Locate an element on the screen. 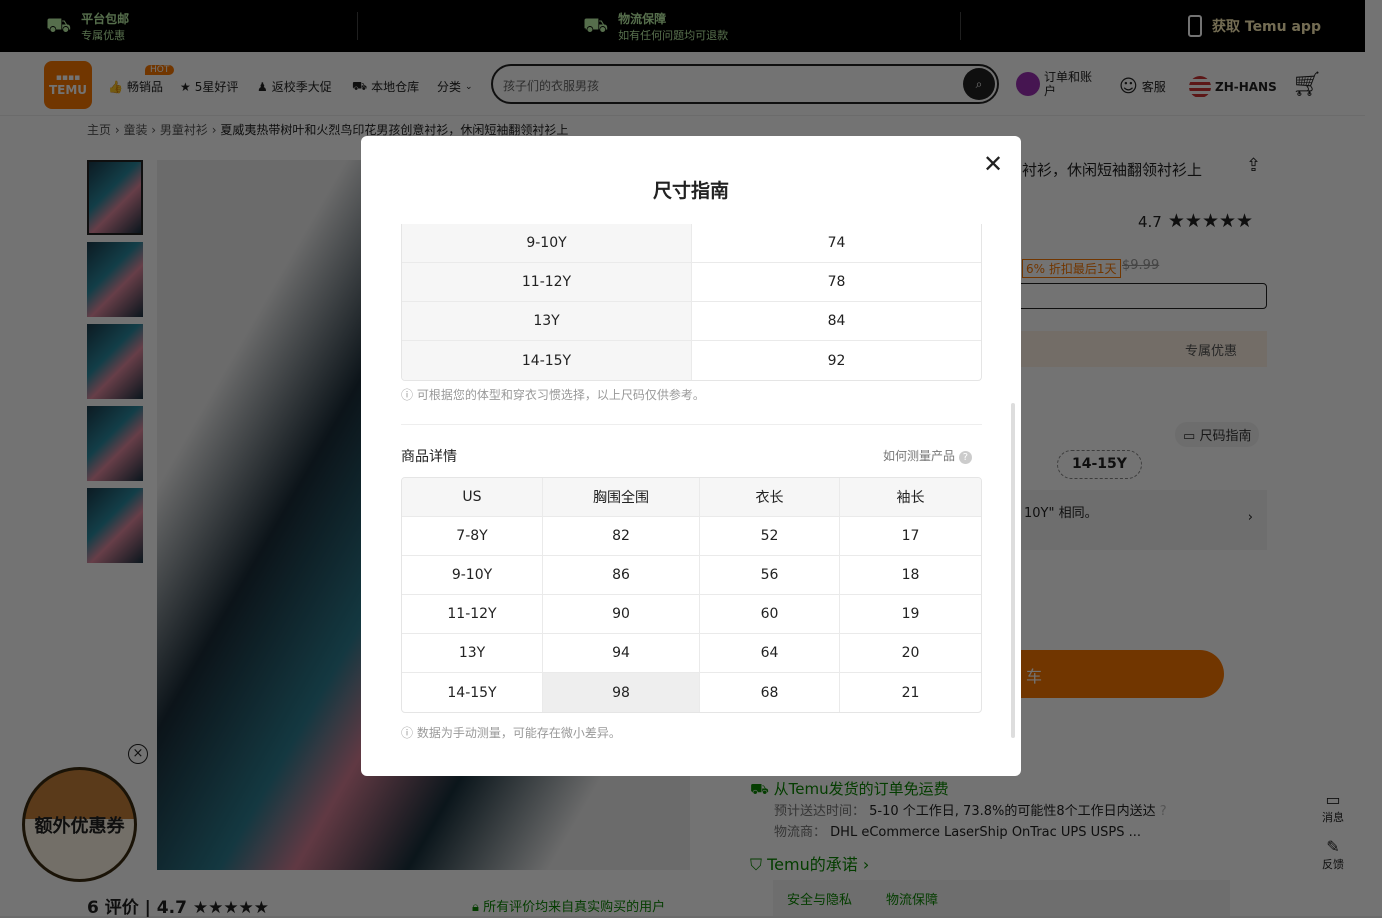 Image resolution: width=1382 pixels, height=918 pixels. message-icon: ▭ is located at coordinates (1333, 799).